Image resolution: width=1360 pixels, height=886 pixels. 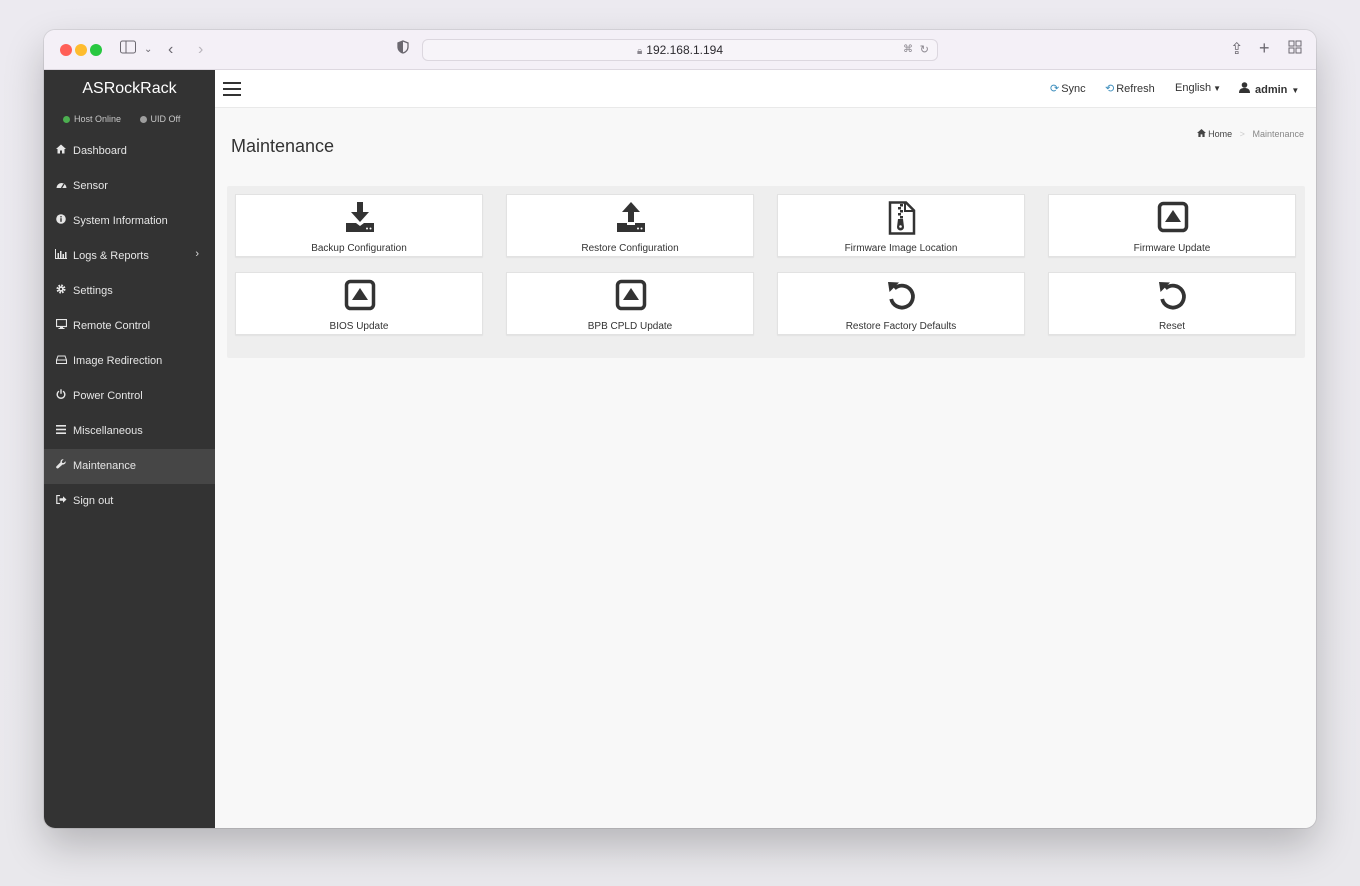 What do you see at coordinates (403, 50) in the screenshot?
I see `shield-icon` at bounding box center [403, 50].